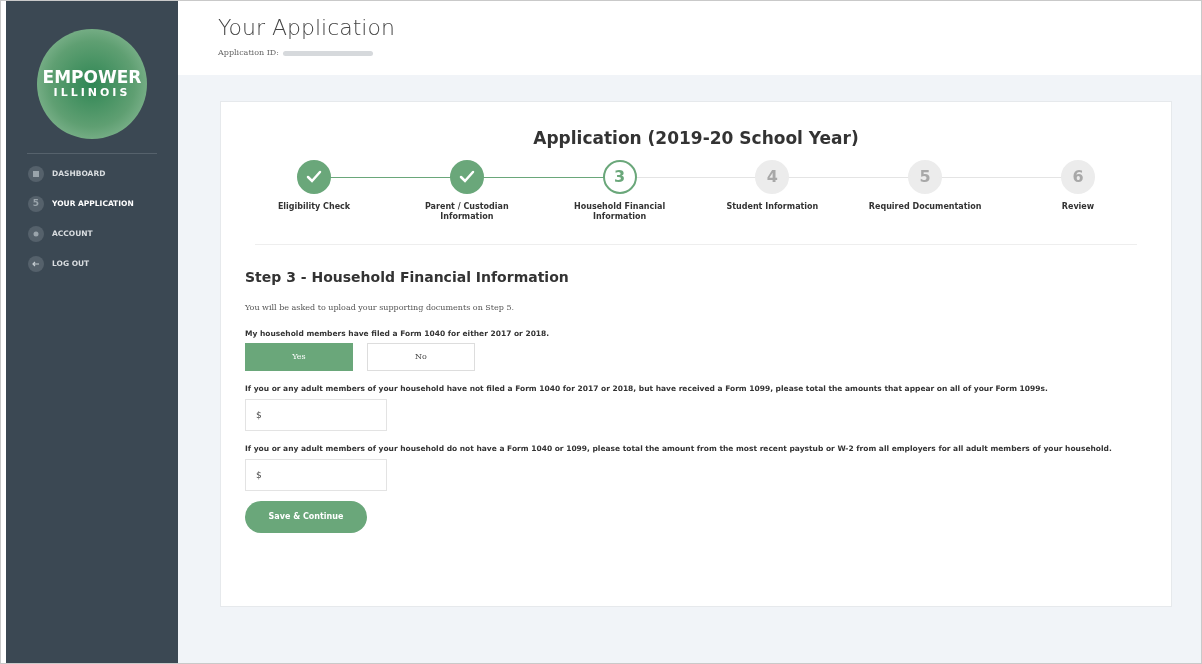  What do you see at coordinates (307, 28) in the screenshot?
I see `page-title: Your Application` at bounding box center [307, 28].